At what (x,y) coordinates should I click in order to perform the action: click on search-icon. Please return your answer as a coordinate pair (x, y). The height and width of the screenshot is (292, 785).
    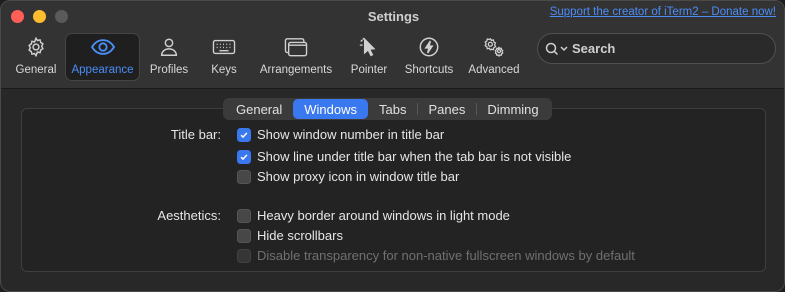
    Looking at the image, I should click on (556, 48).